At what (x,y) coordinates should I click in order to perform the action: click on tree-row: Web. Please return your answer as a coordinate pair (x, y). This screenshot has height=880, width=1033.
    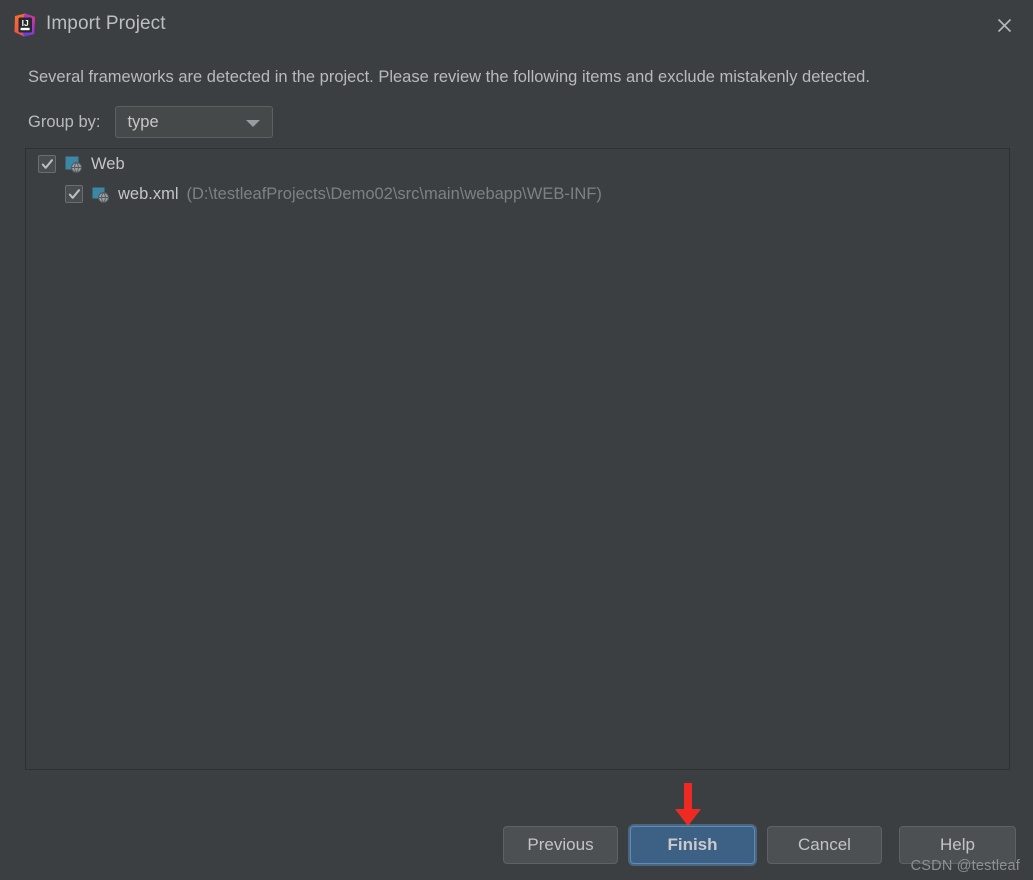
    Looking at the image, I should click on (517, 164).